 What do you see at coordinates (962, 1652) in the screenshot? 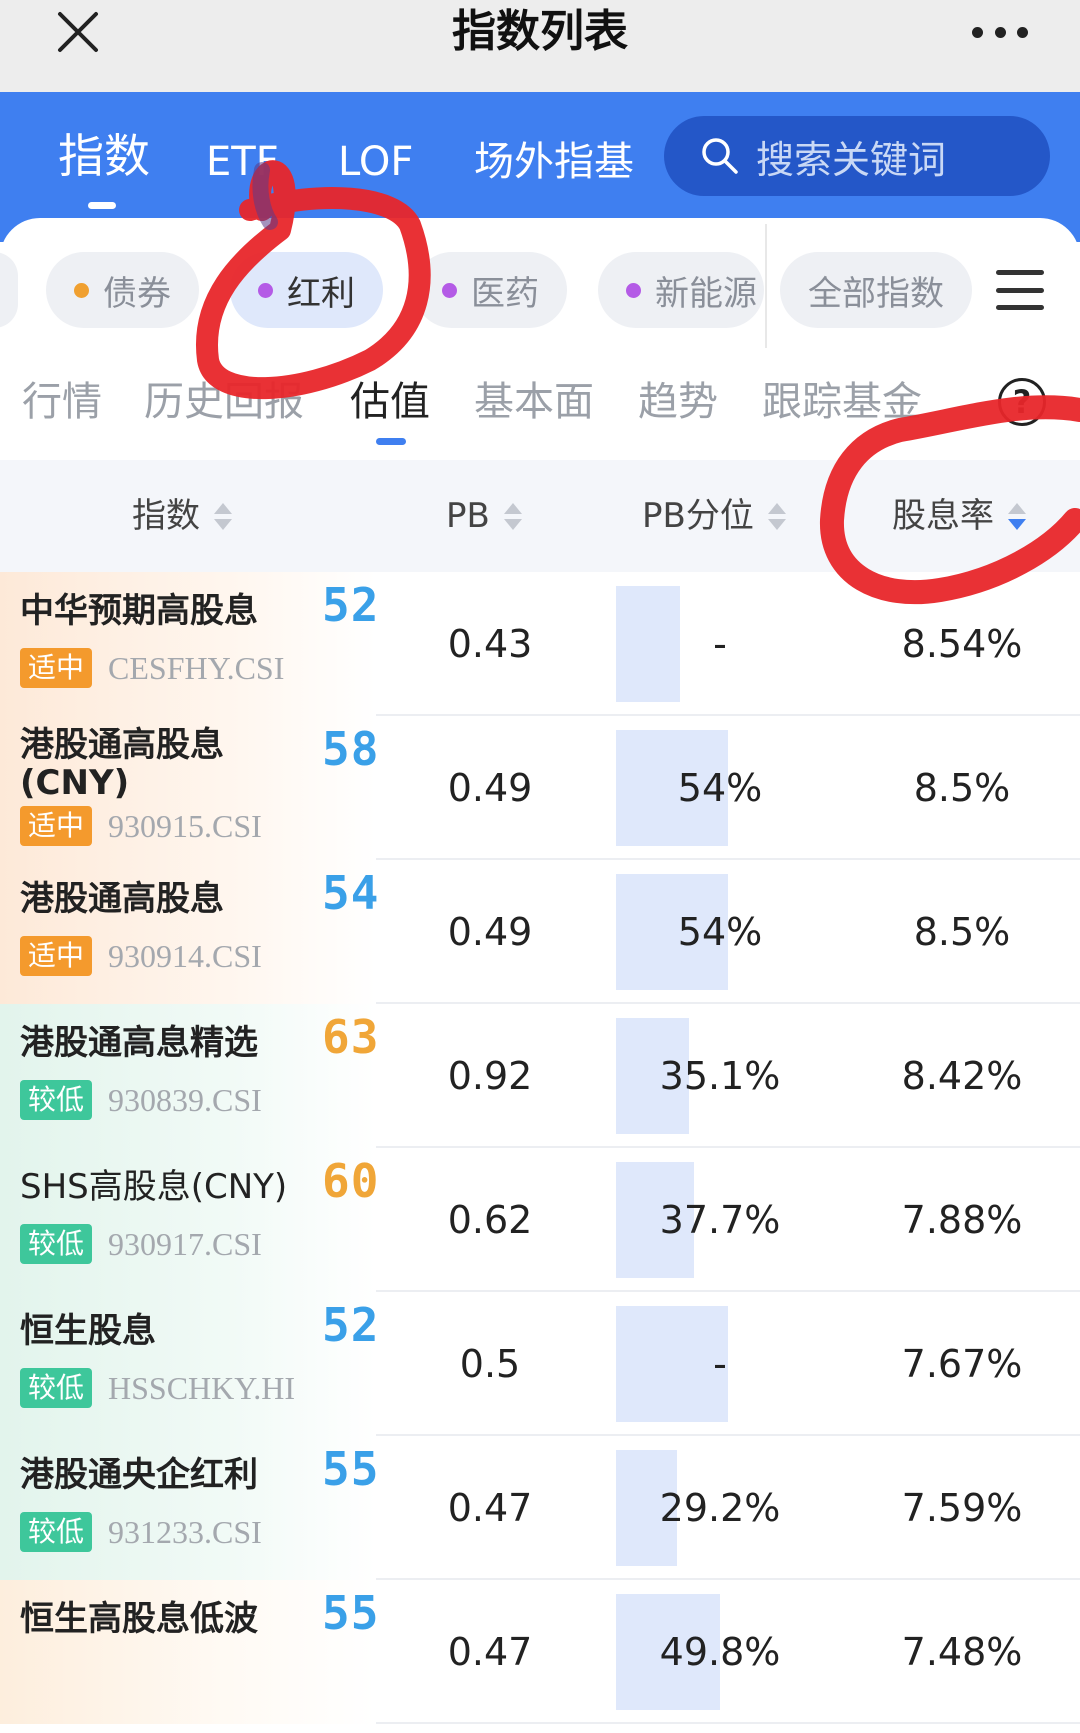
I see `dividend-yield-value: 7.48%` at bounding box center [962, 1652].